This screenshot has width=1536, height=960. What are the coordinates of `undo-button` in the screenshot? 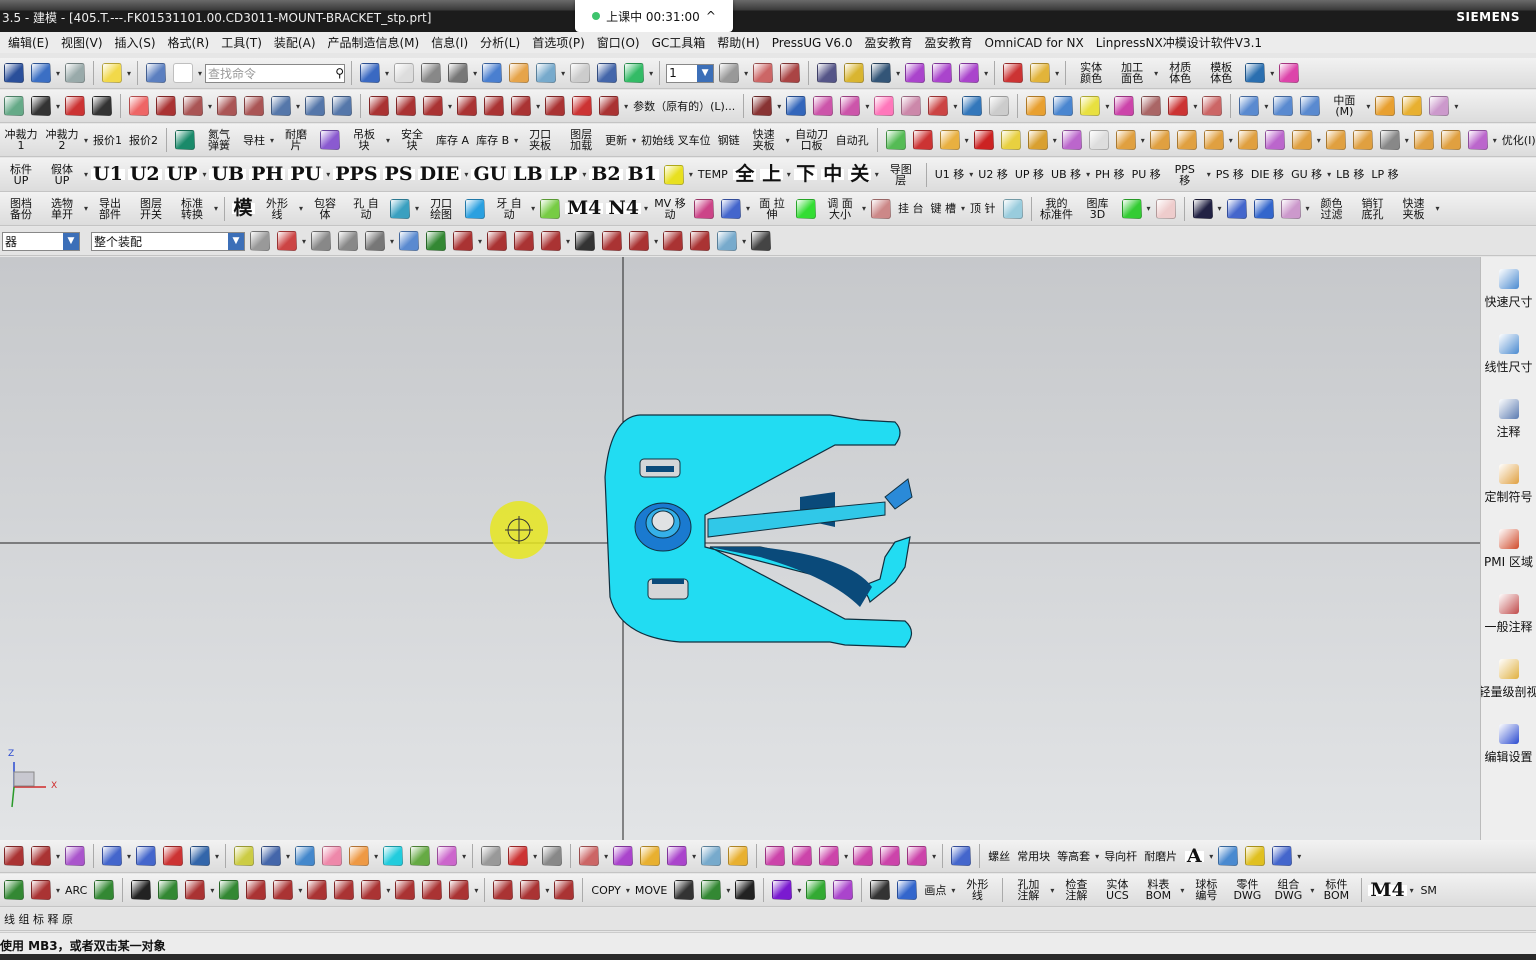 It's located at (41, 73).